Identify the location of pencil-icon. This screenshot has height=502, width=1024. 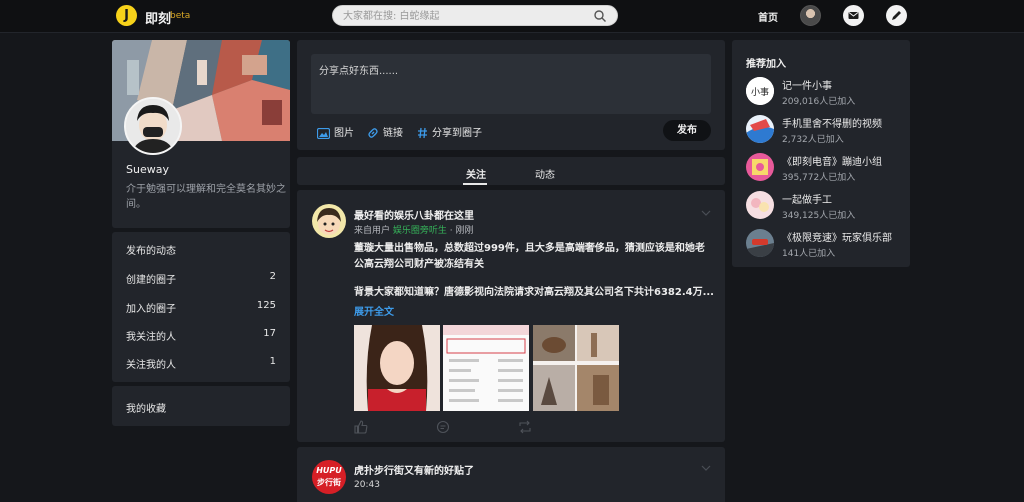
(896, 15).